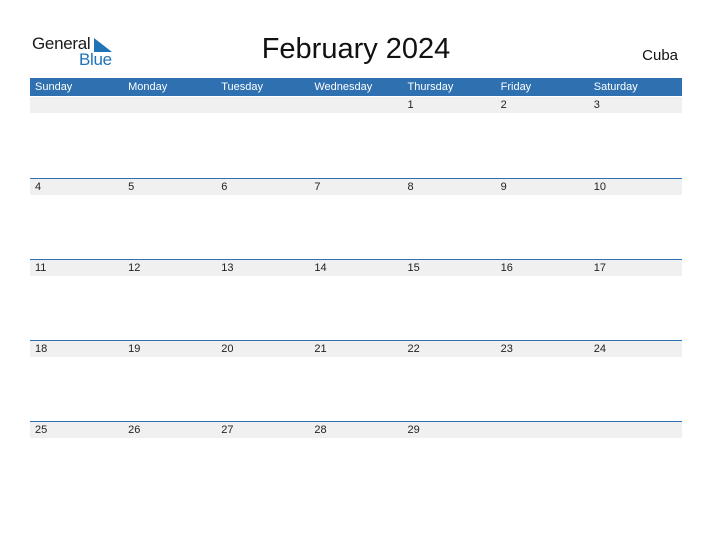 This screenshot has height=550, width=712. Describe the element at coordinates (615, 87) in the screenshot. I see `weekday-saturday: Saturday` at that location.